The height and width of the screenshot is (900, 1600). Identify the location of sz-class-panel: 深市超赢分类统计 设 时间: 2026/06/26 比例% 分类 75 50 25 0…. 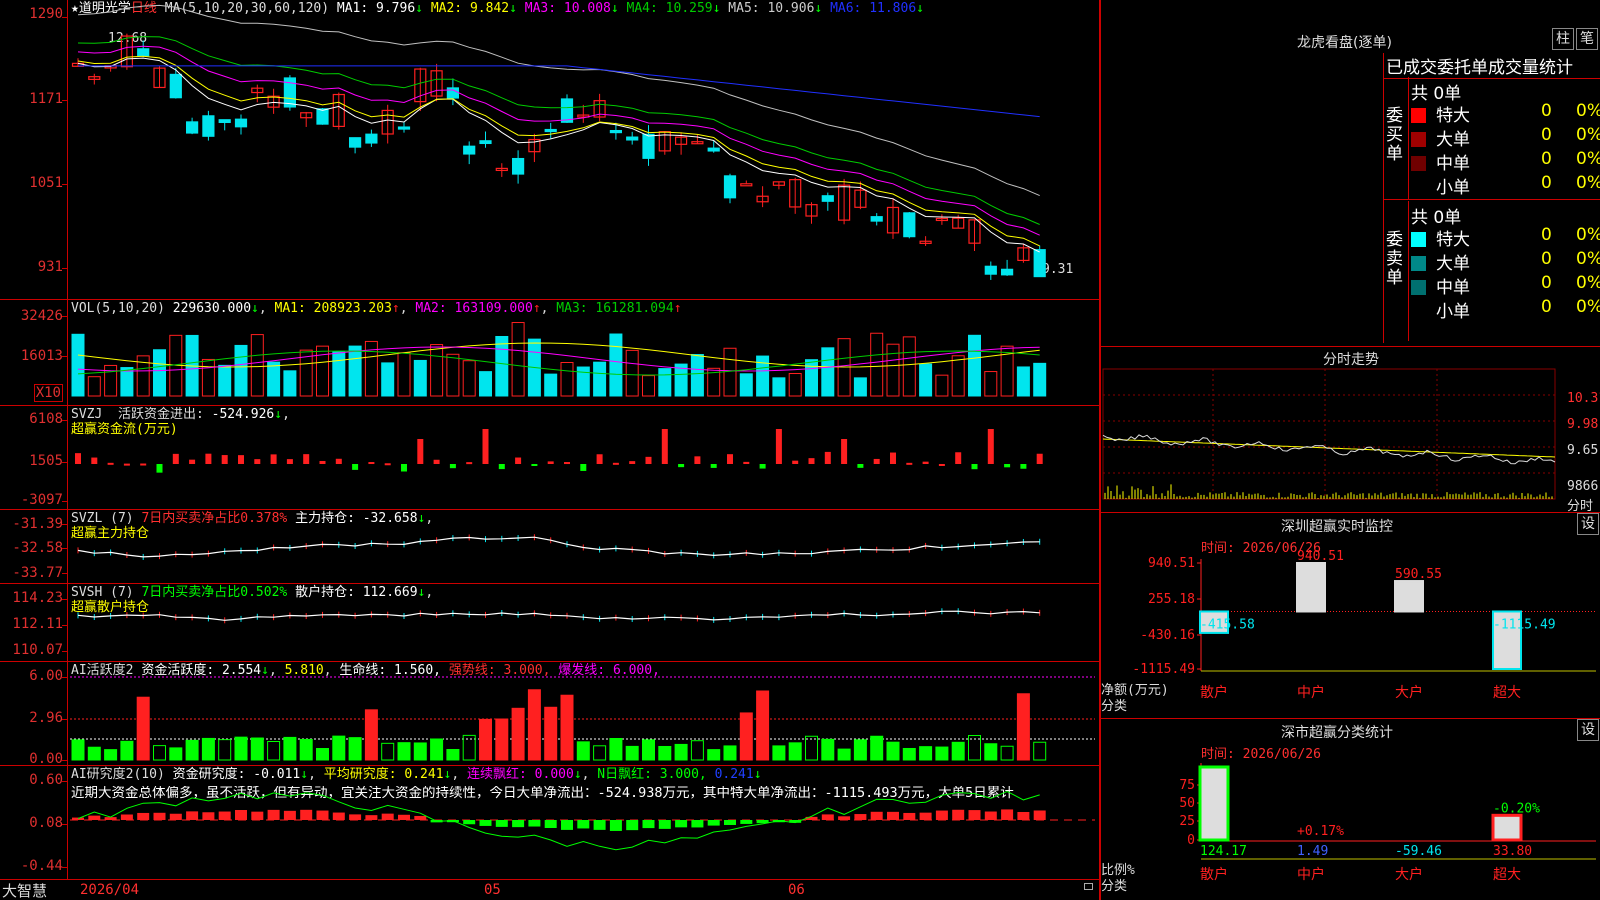
(1349, 809).